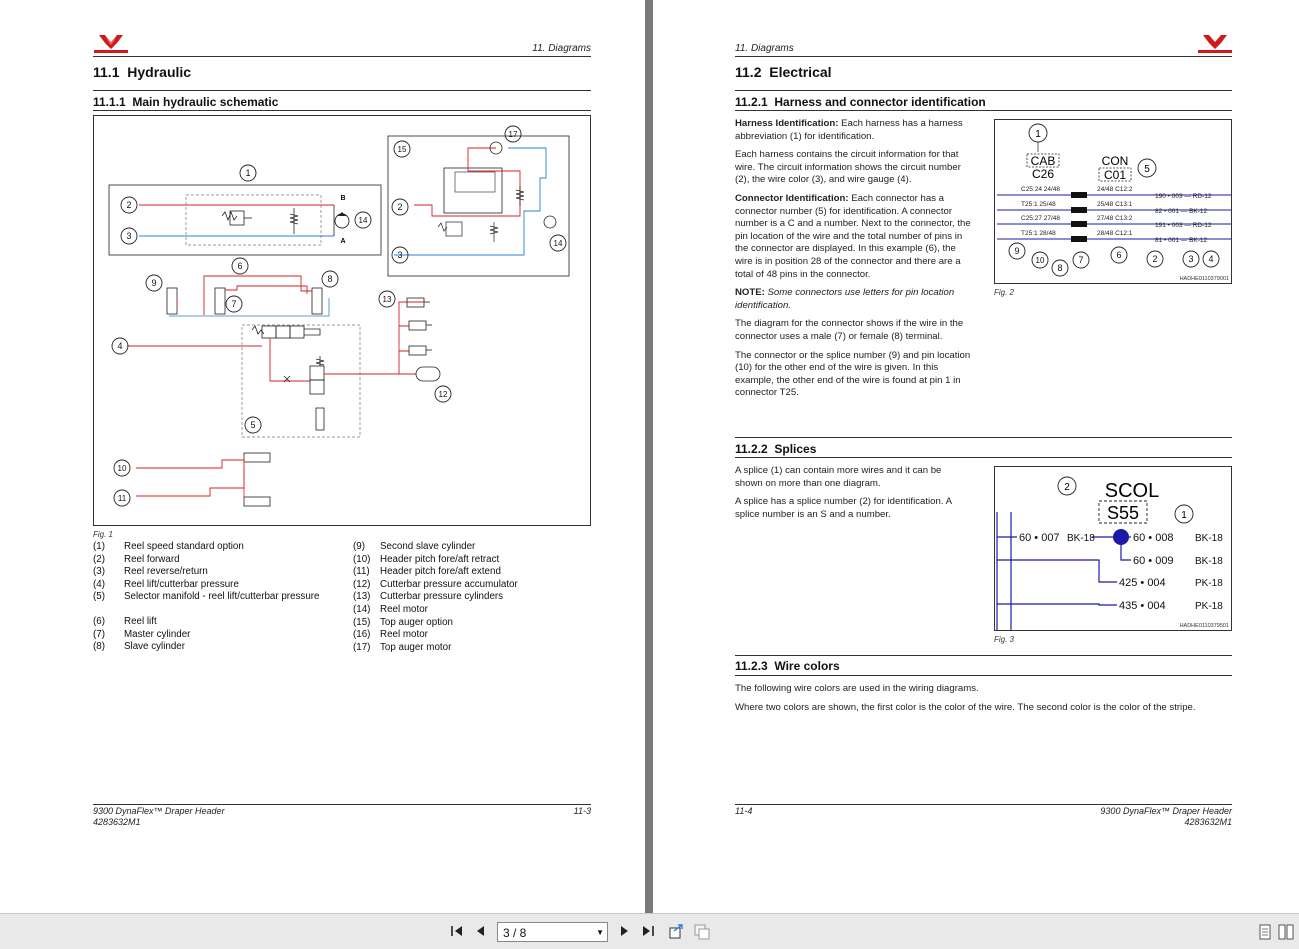 The width and height of the screenshot is (1299, 949). What do you see at coordinates (122, 498) in the screenshot?
I see `callout-11: 11` at bounding box center [122, 498].